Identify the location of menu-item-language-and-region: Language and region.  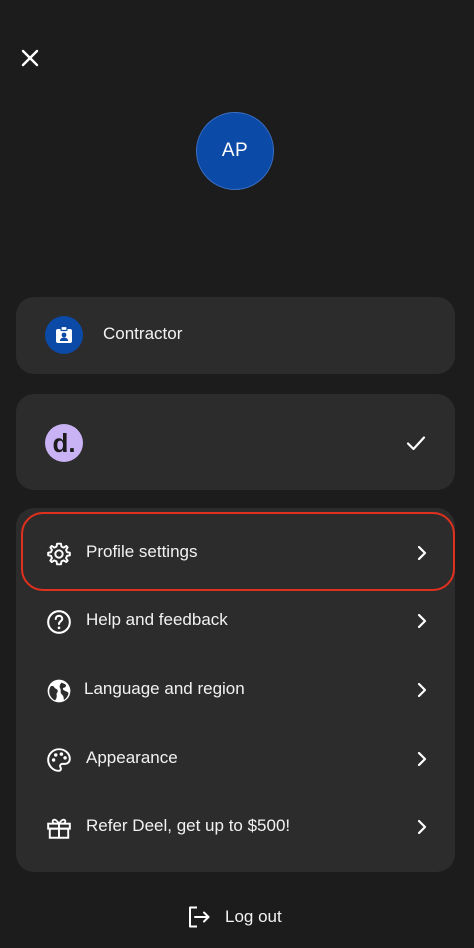
(235, 691).